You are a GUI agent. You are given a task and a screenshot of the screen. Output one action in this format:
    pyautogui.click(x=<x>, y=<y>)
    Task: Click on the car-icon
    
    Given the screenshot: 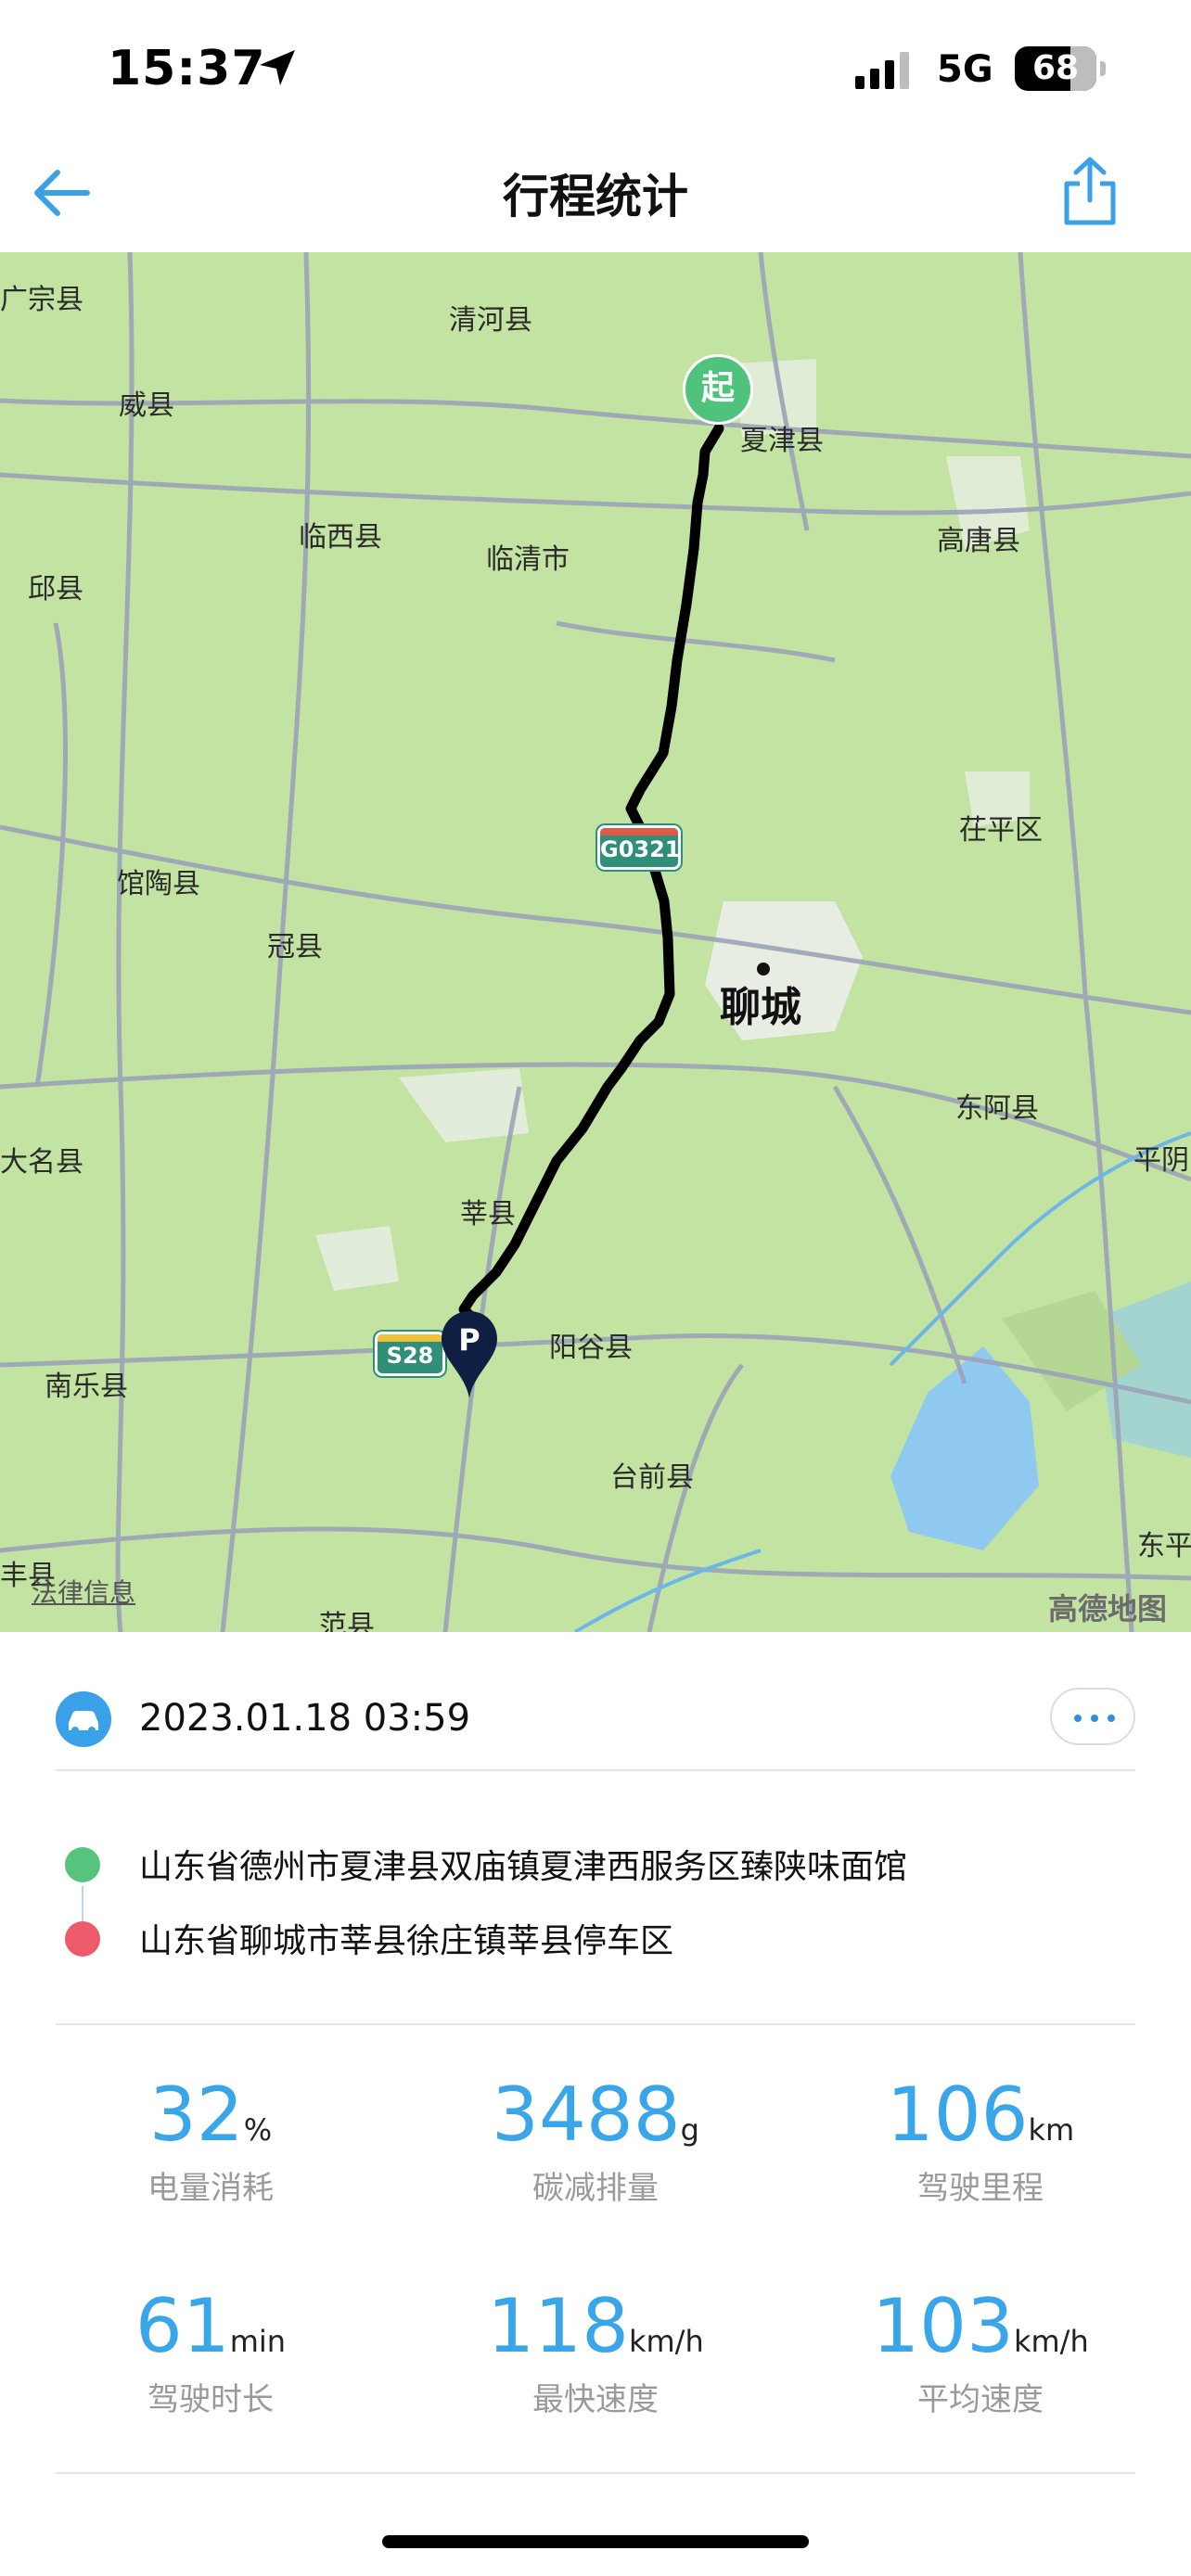 What is the action you would take?
    pyautogui.click(x=83, y=1719)
    